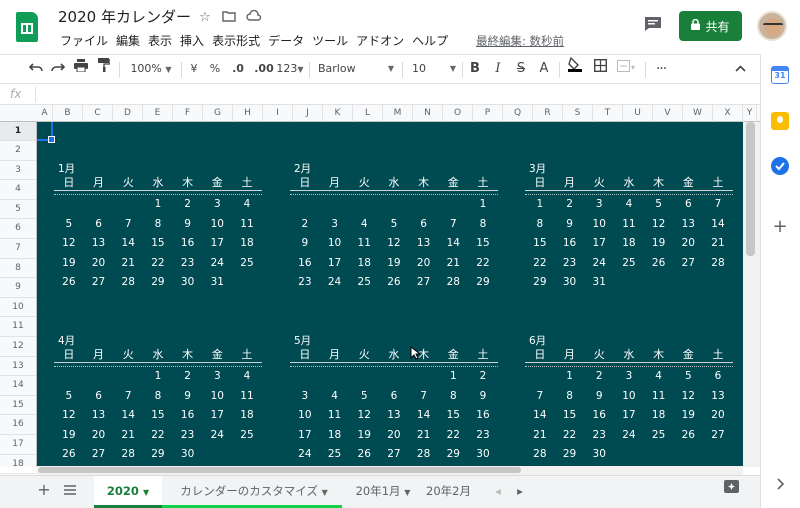 This screenshot has height=508, width=800. I want to click on row-header: 7, so click(18, 249).